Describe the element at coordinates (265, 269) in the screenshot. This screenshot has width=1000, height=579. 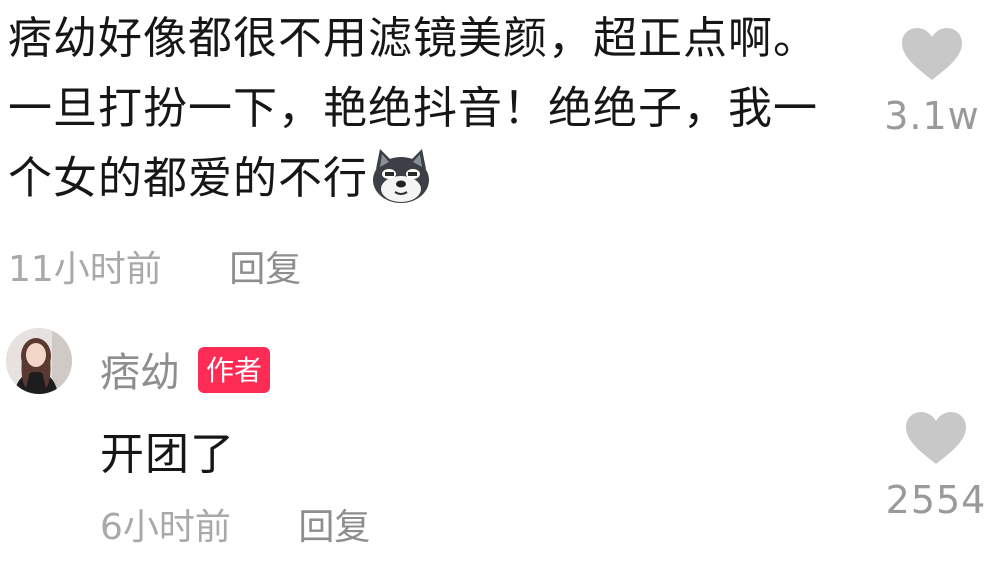
I see `comment-reply-button: 回复` at that location.